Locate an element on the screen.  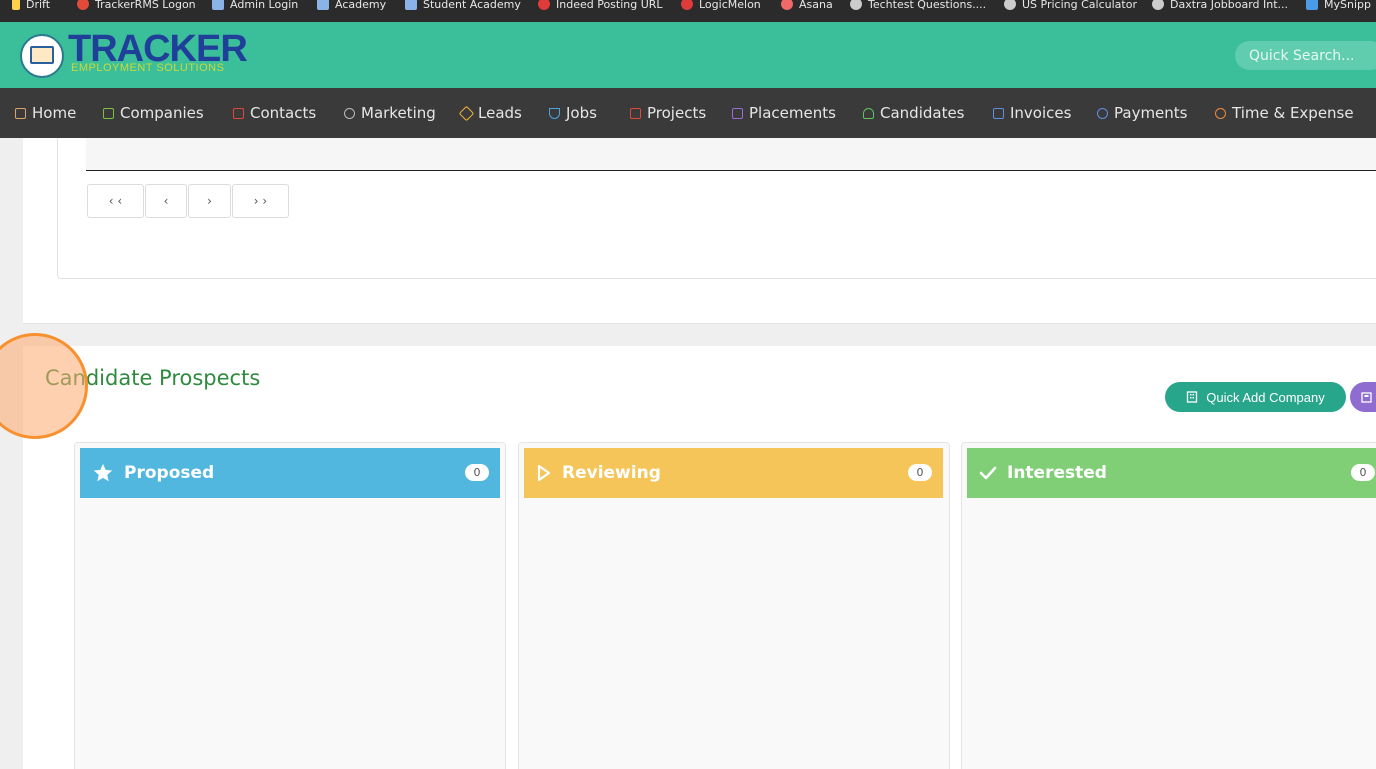
column-header-interested: Interested 0 is located at coordinates (1171, 473).